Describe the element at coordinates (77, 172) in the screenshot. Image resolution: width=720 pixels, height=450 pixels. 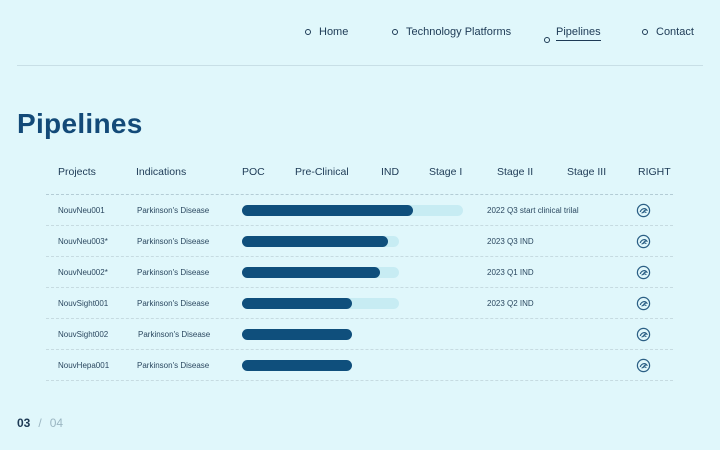
I see `column-header-projects: Projects` at that location.